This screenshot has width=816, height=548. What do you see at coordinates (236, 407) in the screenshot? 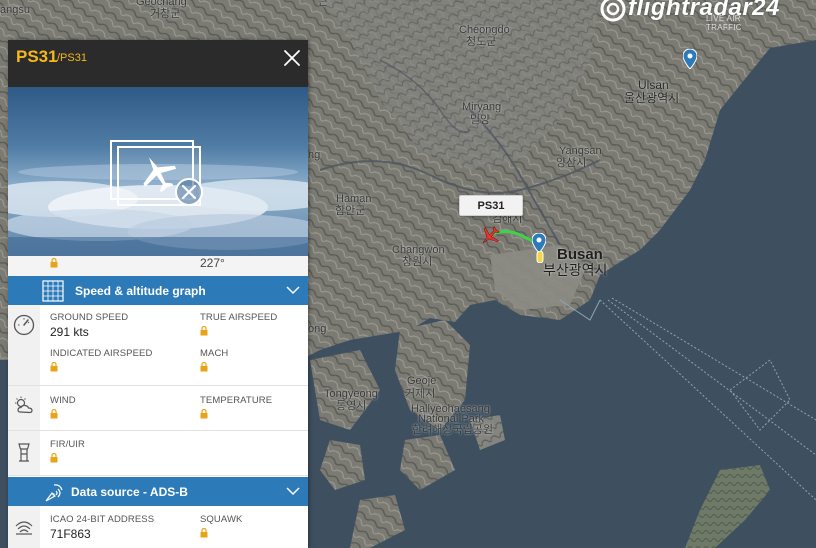
I see `temperature-field: TEMPERATURE` at bounding box center [236, 407].